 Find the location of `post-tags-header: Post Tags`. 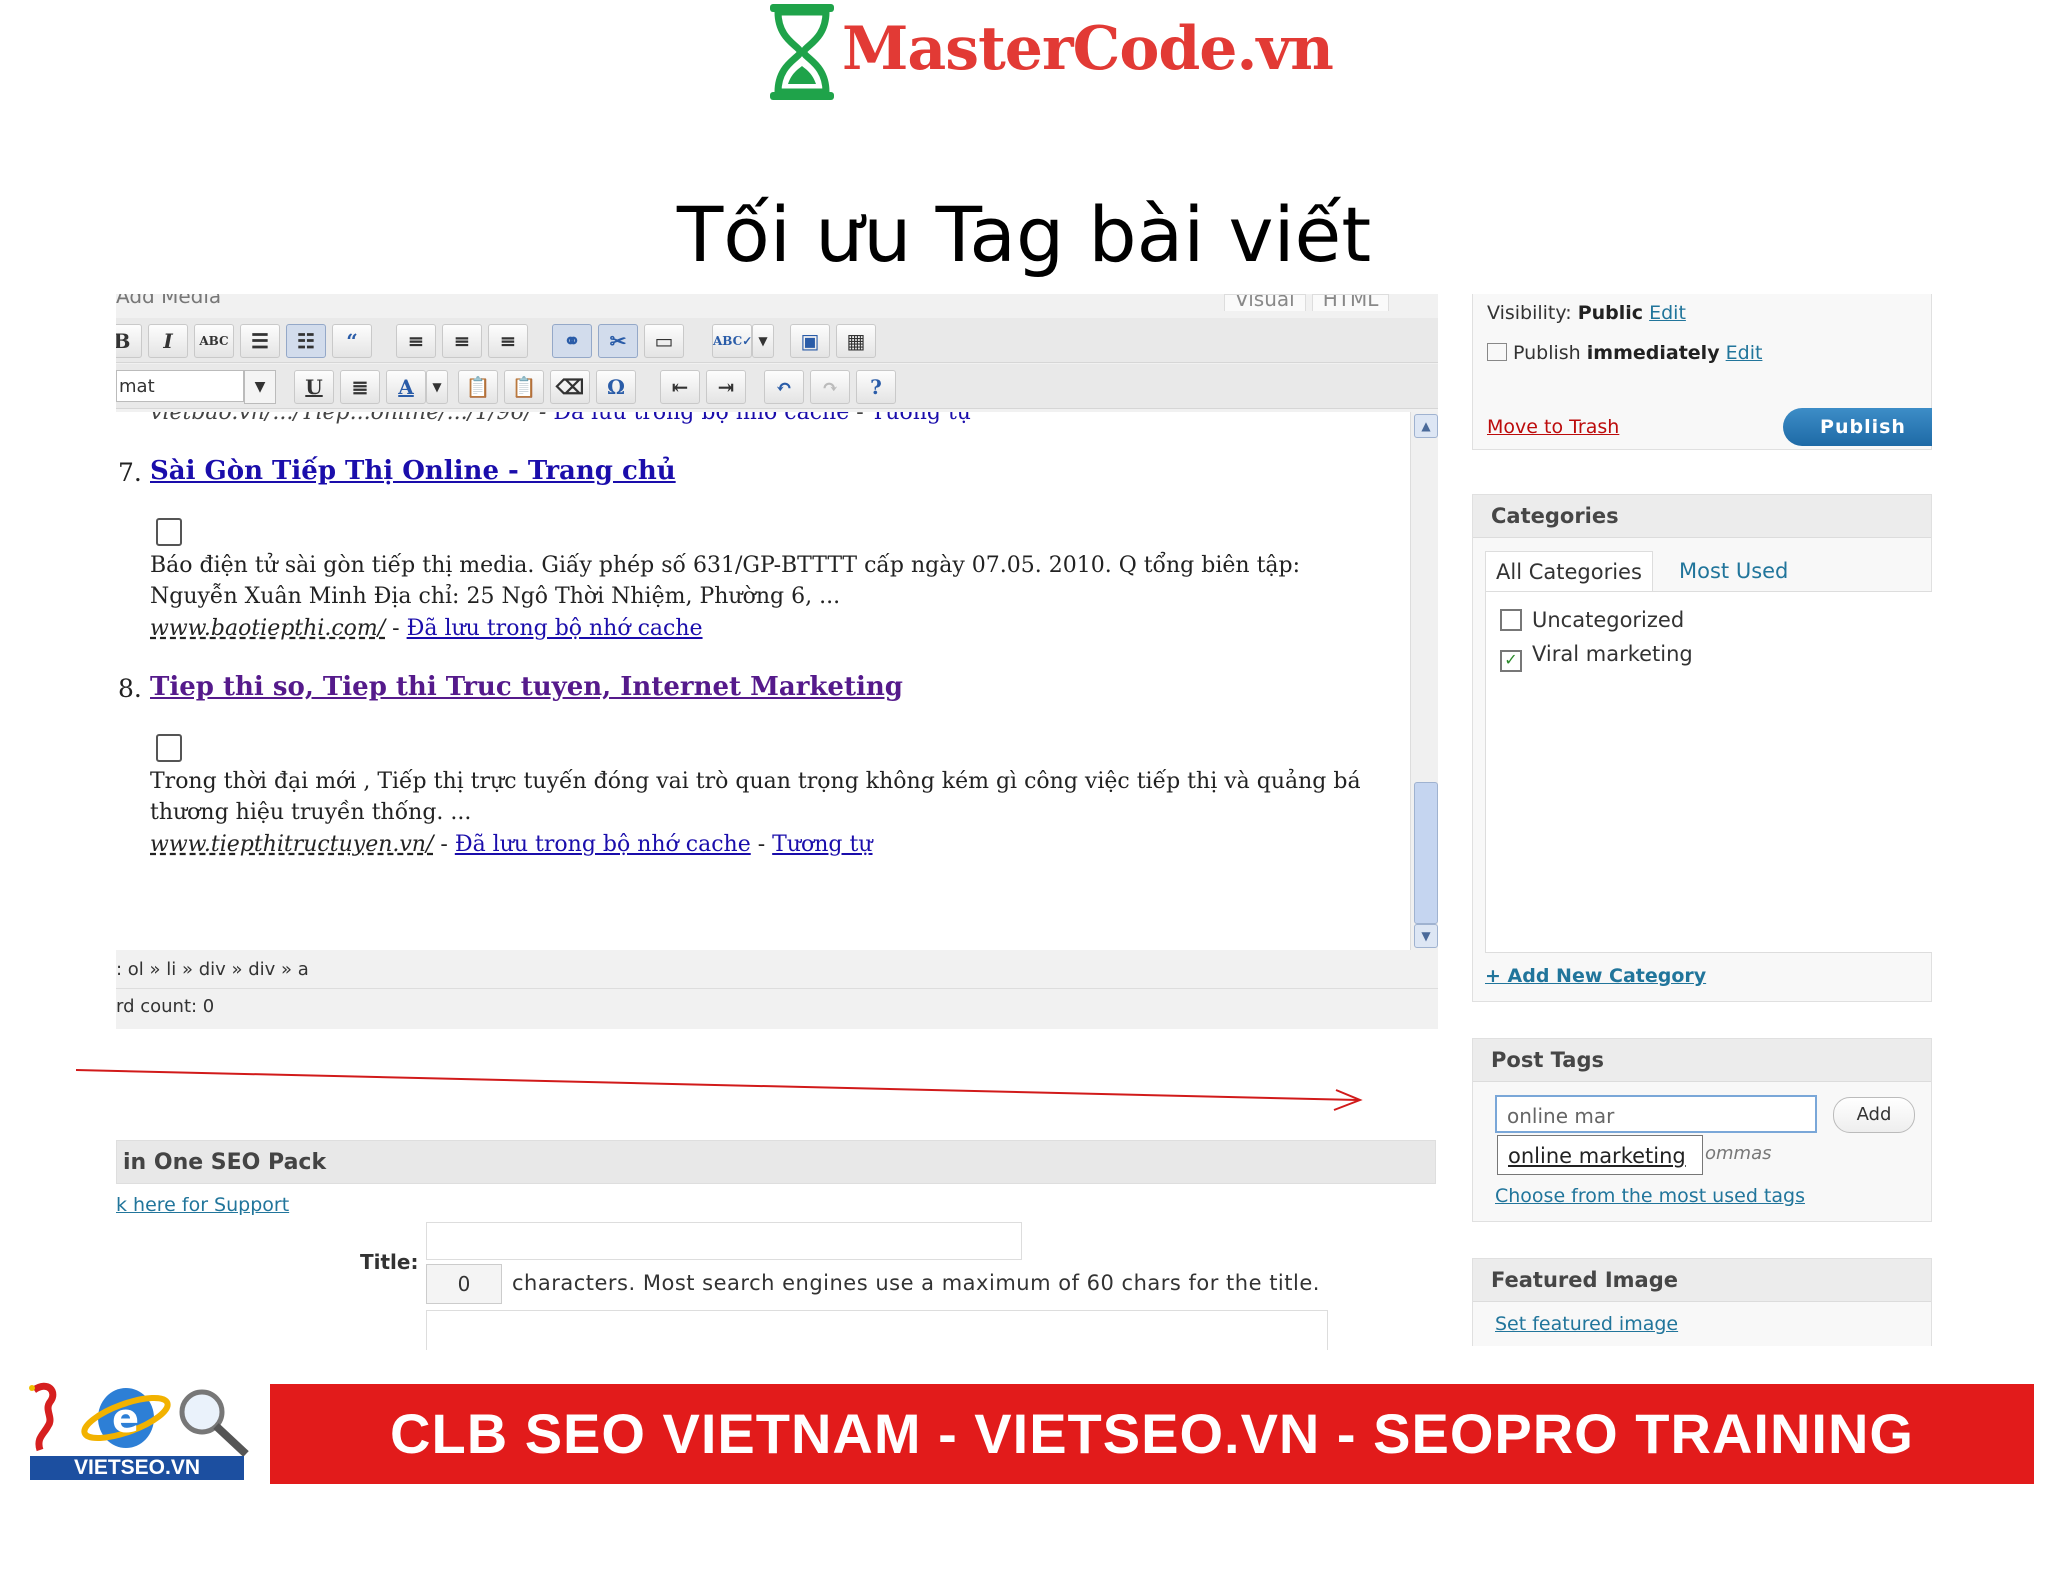

post-tags-header: Post Tags is located at coordinates (1702, 1060).